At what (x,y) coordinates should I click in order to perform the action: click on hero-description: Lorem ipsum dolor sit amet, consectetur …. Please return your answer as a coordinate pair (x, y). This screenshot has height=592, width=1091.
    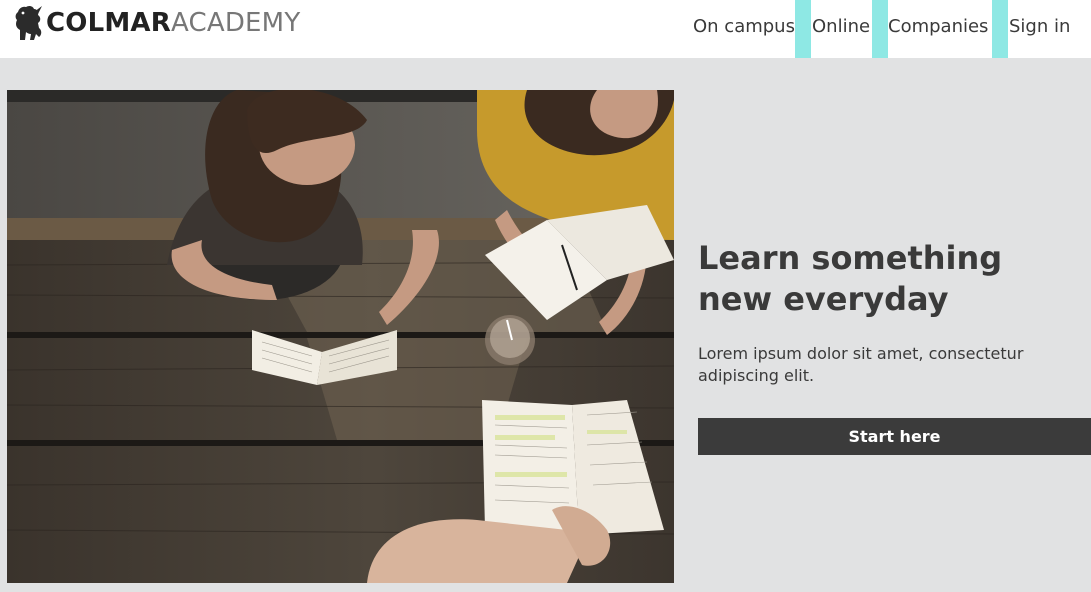
    Looking at the image, I should click on (861, 364).